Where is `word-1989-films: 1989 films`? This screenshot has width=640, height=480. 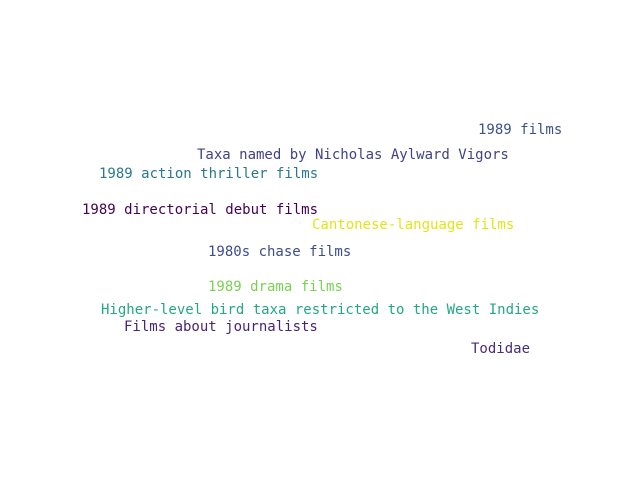 word-1989-films: 1989 films is located at coordinates (520, 130).